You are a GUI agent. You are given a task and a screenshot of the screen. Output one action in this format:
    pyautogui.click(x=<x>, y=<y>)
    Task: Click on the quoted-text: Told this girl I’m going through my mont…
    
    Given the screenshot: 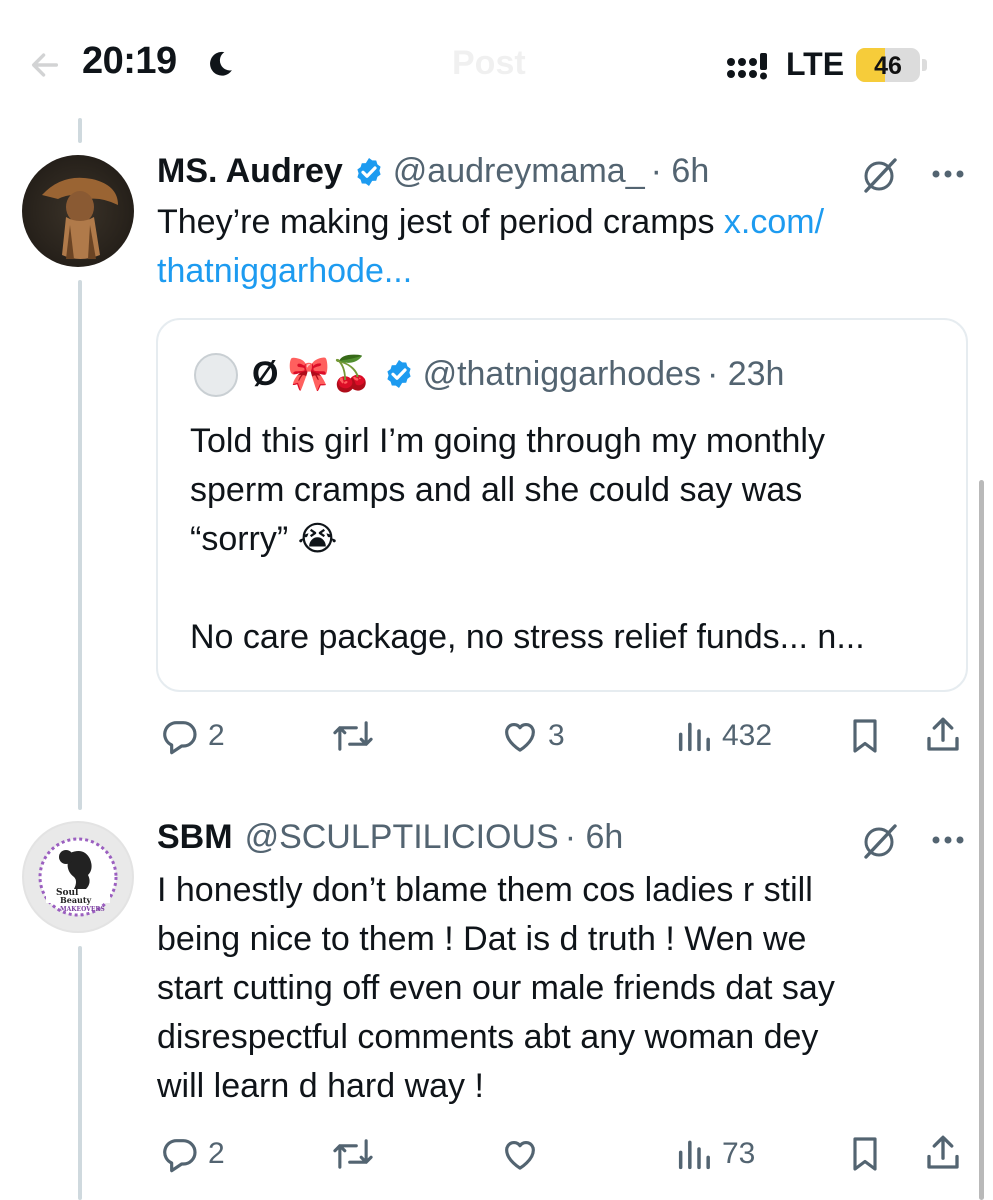 What is the action you would take?
    pyautogui.click(x=527, y=539)
    